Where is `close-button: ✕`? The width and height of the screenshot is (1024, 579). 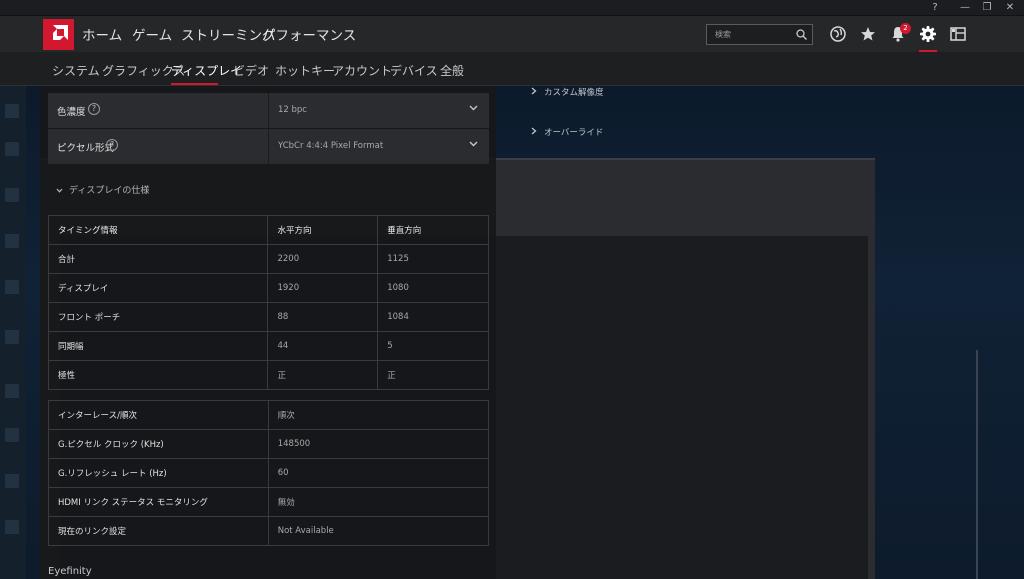
close-button: ✕ is located at coordinates (1010, 8).